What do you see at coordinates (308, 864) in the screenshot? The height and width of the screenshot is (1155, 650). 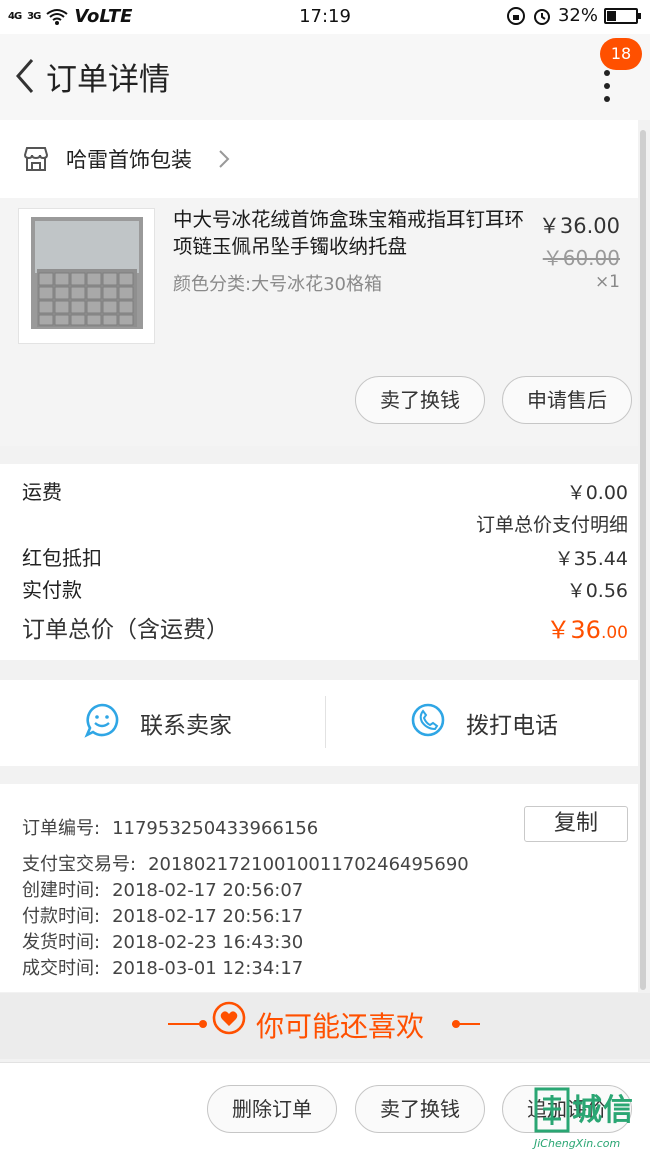 I see `alipay-trade-value: 2018021721001001170246495690` at bounding box center [308, 864].